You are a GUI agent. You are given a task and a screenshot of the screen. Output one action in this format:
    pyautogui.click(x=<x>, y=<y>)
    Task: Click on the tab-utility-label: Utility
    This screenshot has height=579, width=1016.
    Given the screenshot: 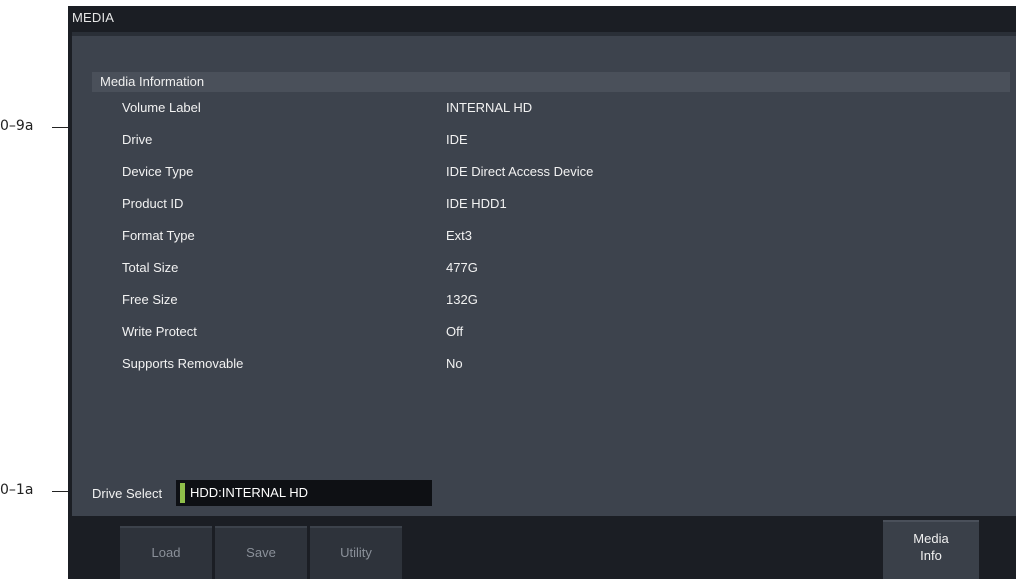 What is the action you would take?
    pyautogui.click(x=356, y=552)
    